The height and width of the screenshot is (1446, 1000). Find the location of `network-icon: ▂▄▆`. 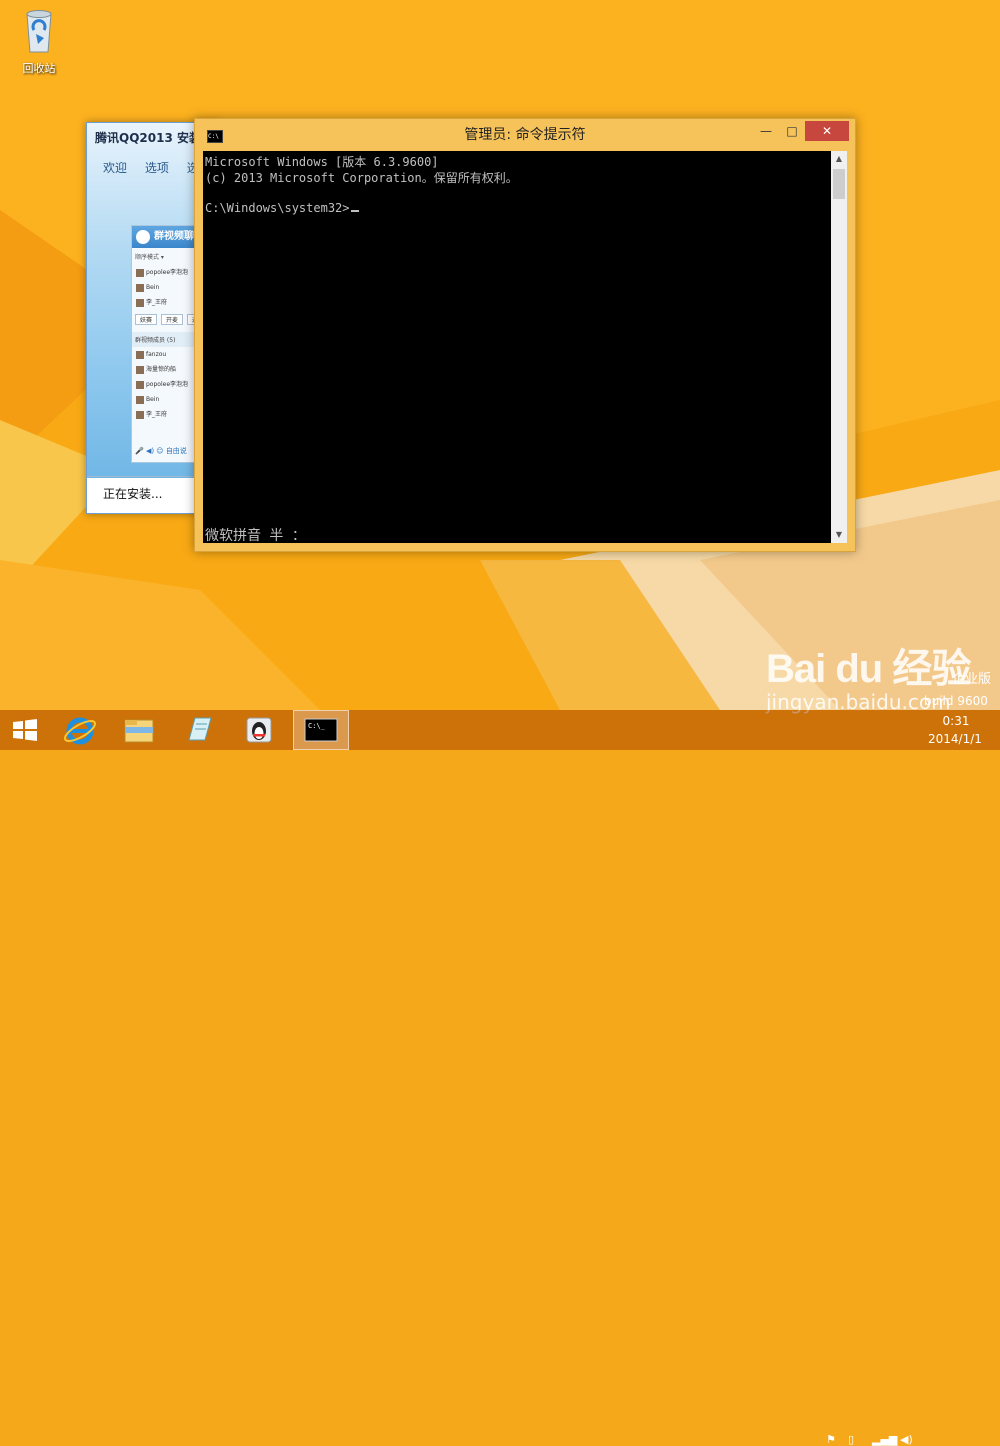

network-icon: ▂▄▆ is located at coordinates (884, 1439).